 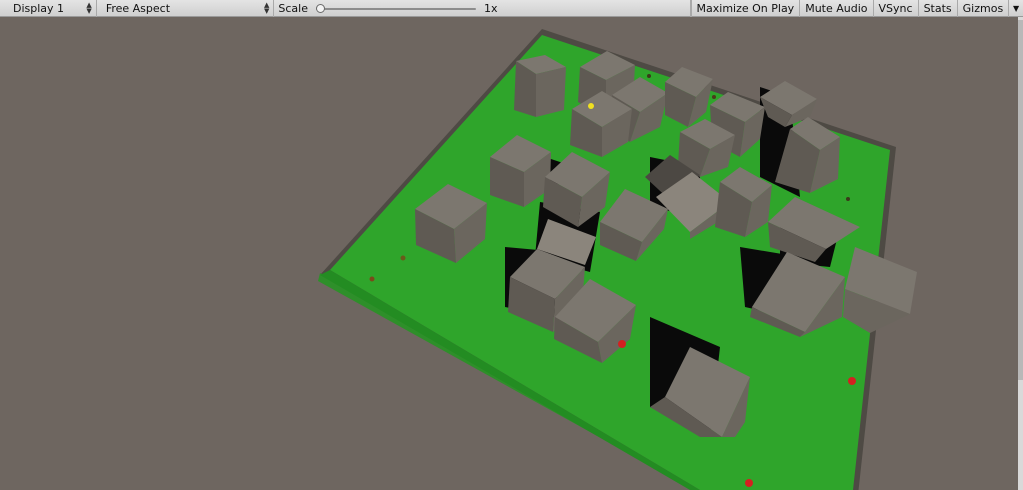 I want to click on scale-value: 1x, so click(x=491, y=8).